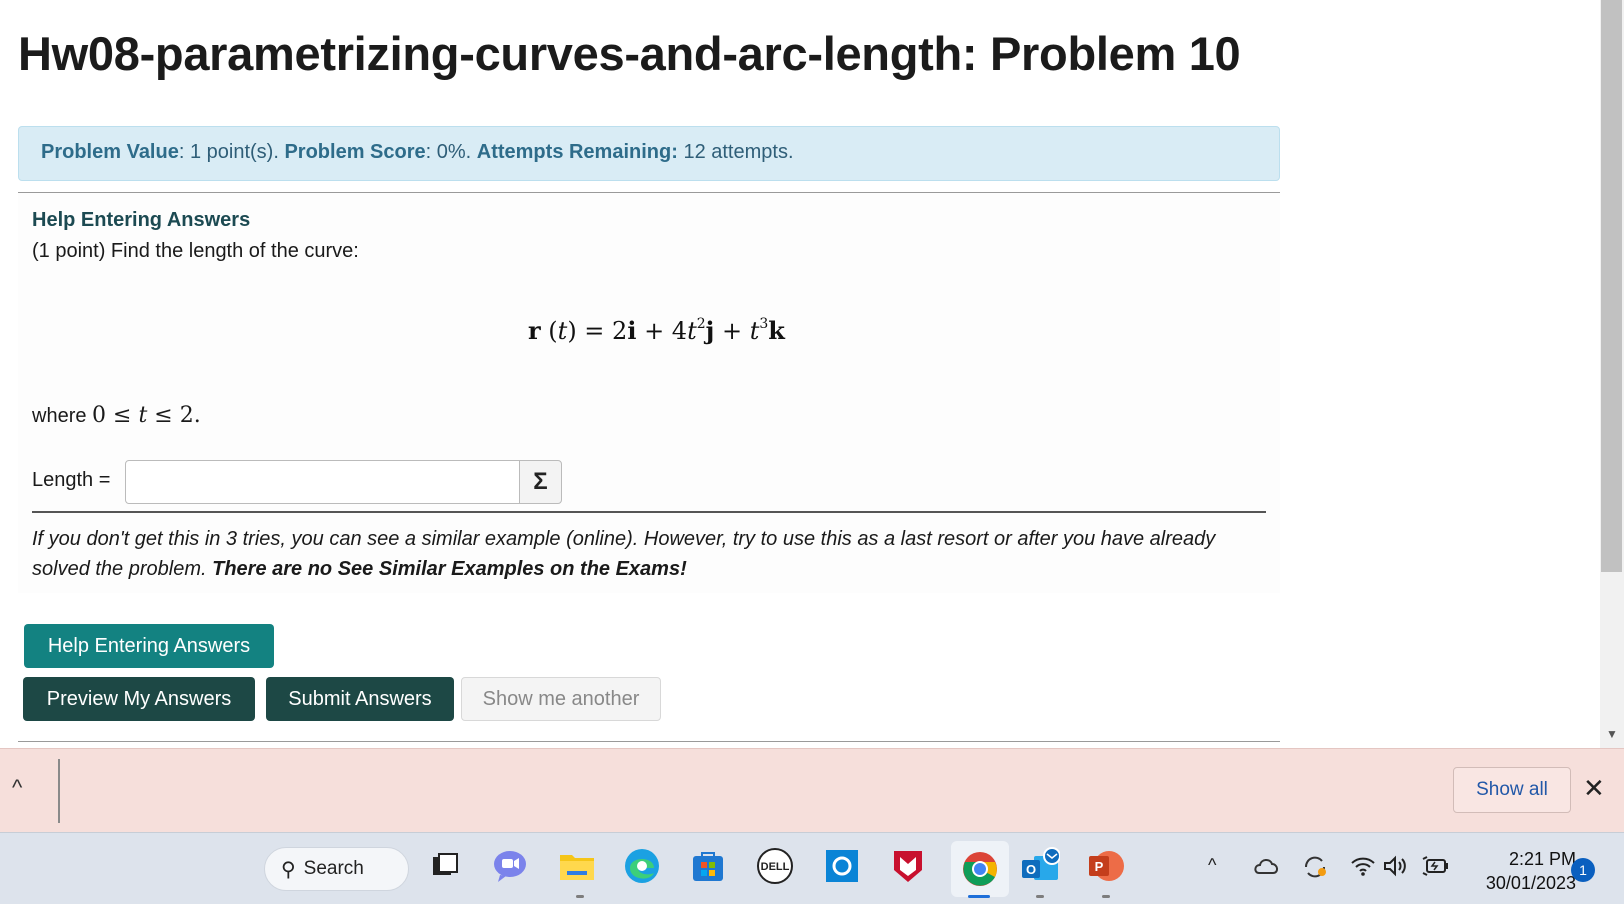 This screenshot has height=904, width=1624. What do you see at coordinates (1512, 790) in the screenshot?
I see `show-all-button: Show all` at bounding box center [1512, 790].